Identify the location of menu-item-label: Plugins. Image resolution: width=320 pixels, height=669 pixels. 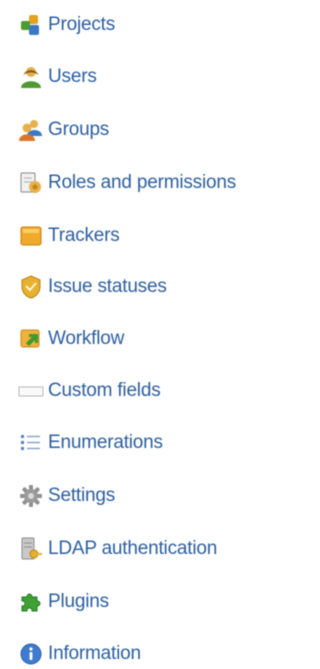
(78, 601).